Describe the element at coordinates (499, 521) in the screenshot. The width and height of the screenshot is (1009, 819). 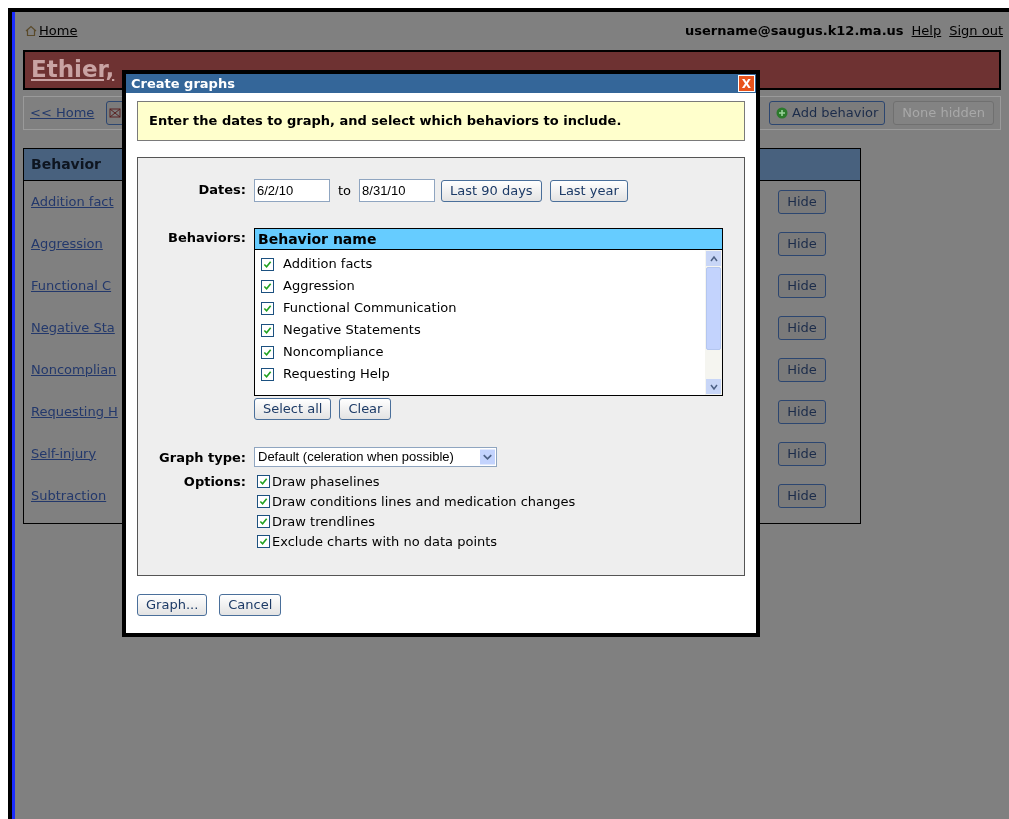
I see `option-item: Draw trendlines` at that location.